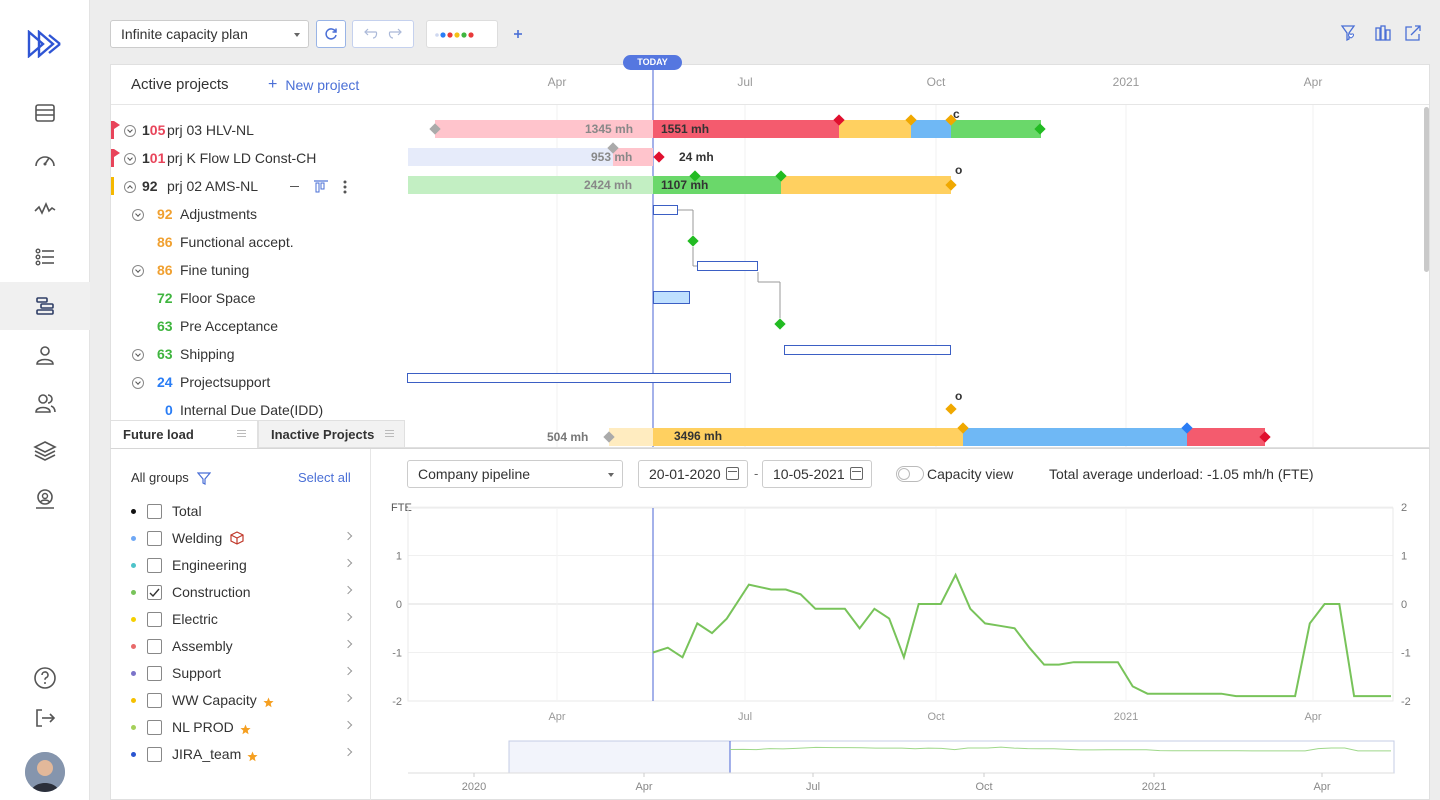 This screenshot has height=800, width=1440. Describe the element at coordinates (209, 34) in the screenshot. I see `plan-select: Infinite capacity plan` at that location.